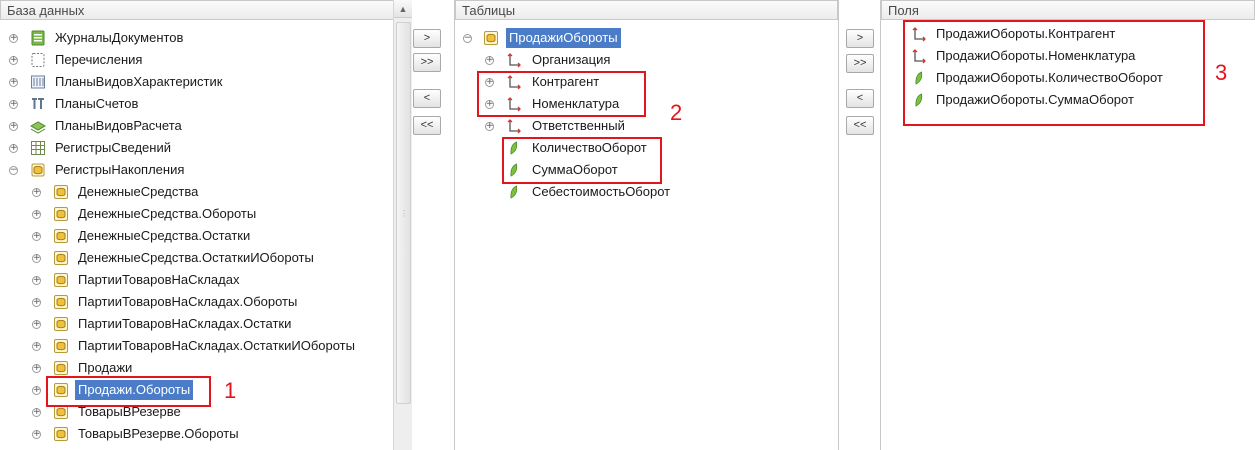 Image resolution: width=1255 pixels, height=450 pixels. Describe the element at coordinates (860, 98) in the screenshot. I see `remove-selected-field-button: <` at that location.